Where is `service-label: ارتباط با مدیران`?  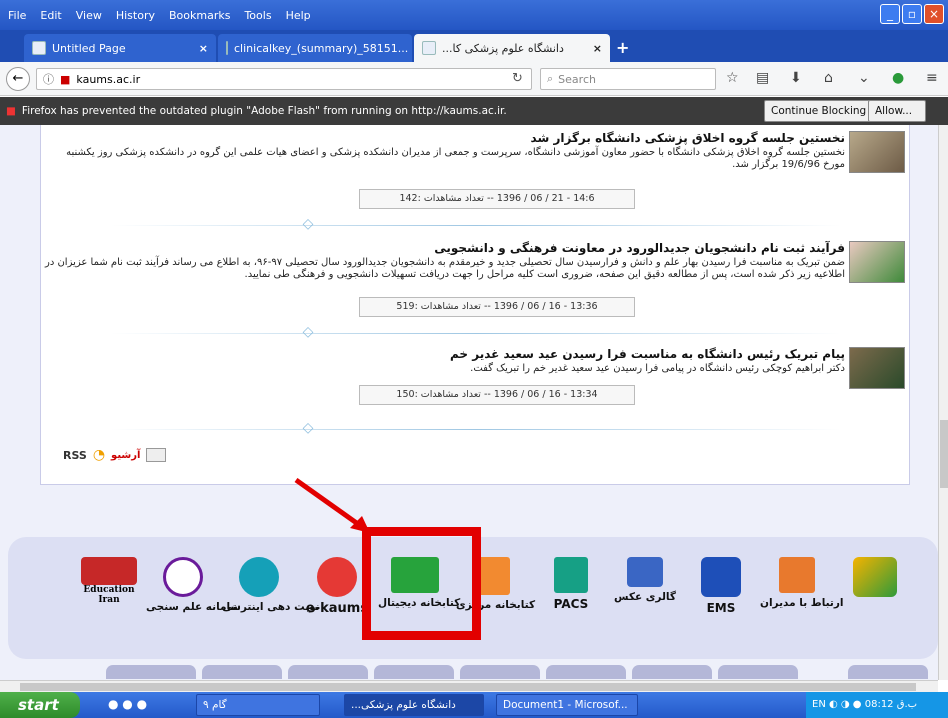
service-label: ارتباط با مدیران is located at coordinates (802, 603).